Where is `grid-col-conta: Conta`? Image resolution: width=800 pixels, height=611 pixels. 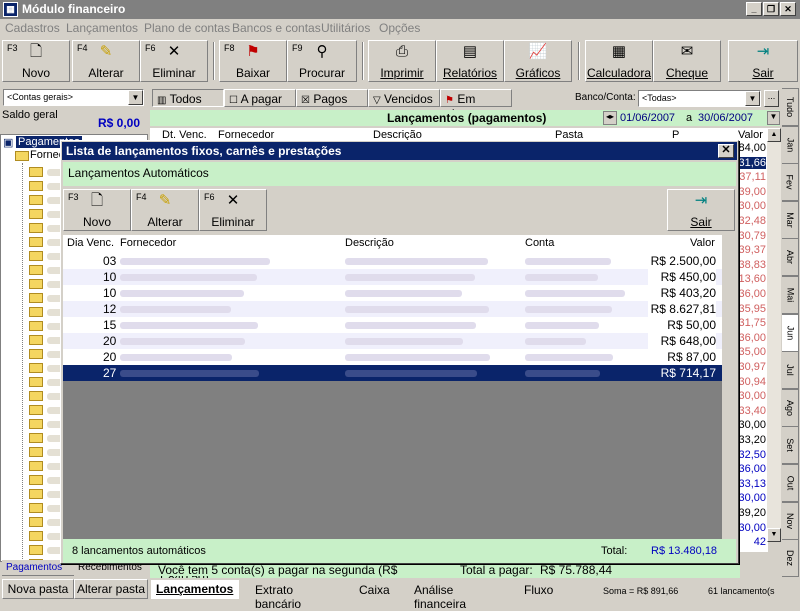
grid-col-conta: Conta is located at coordinates (539, 243).